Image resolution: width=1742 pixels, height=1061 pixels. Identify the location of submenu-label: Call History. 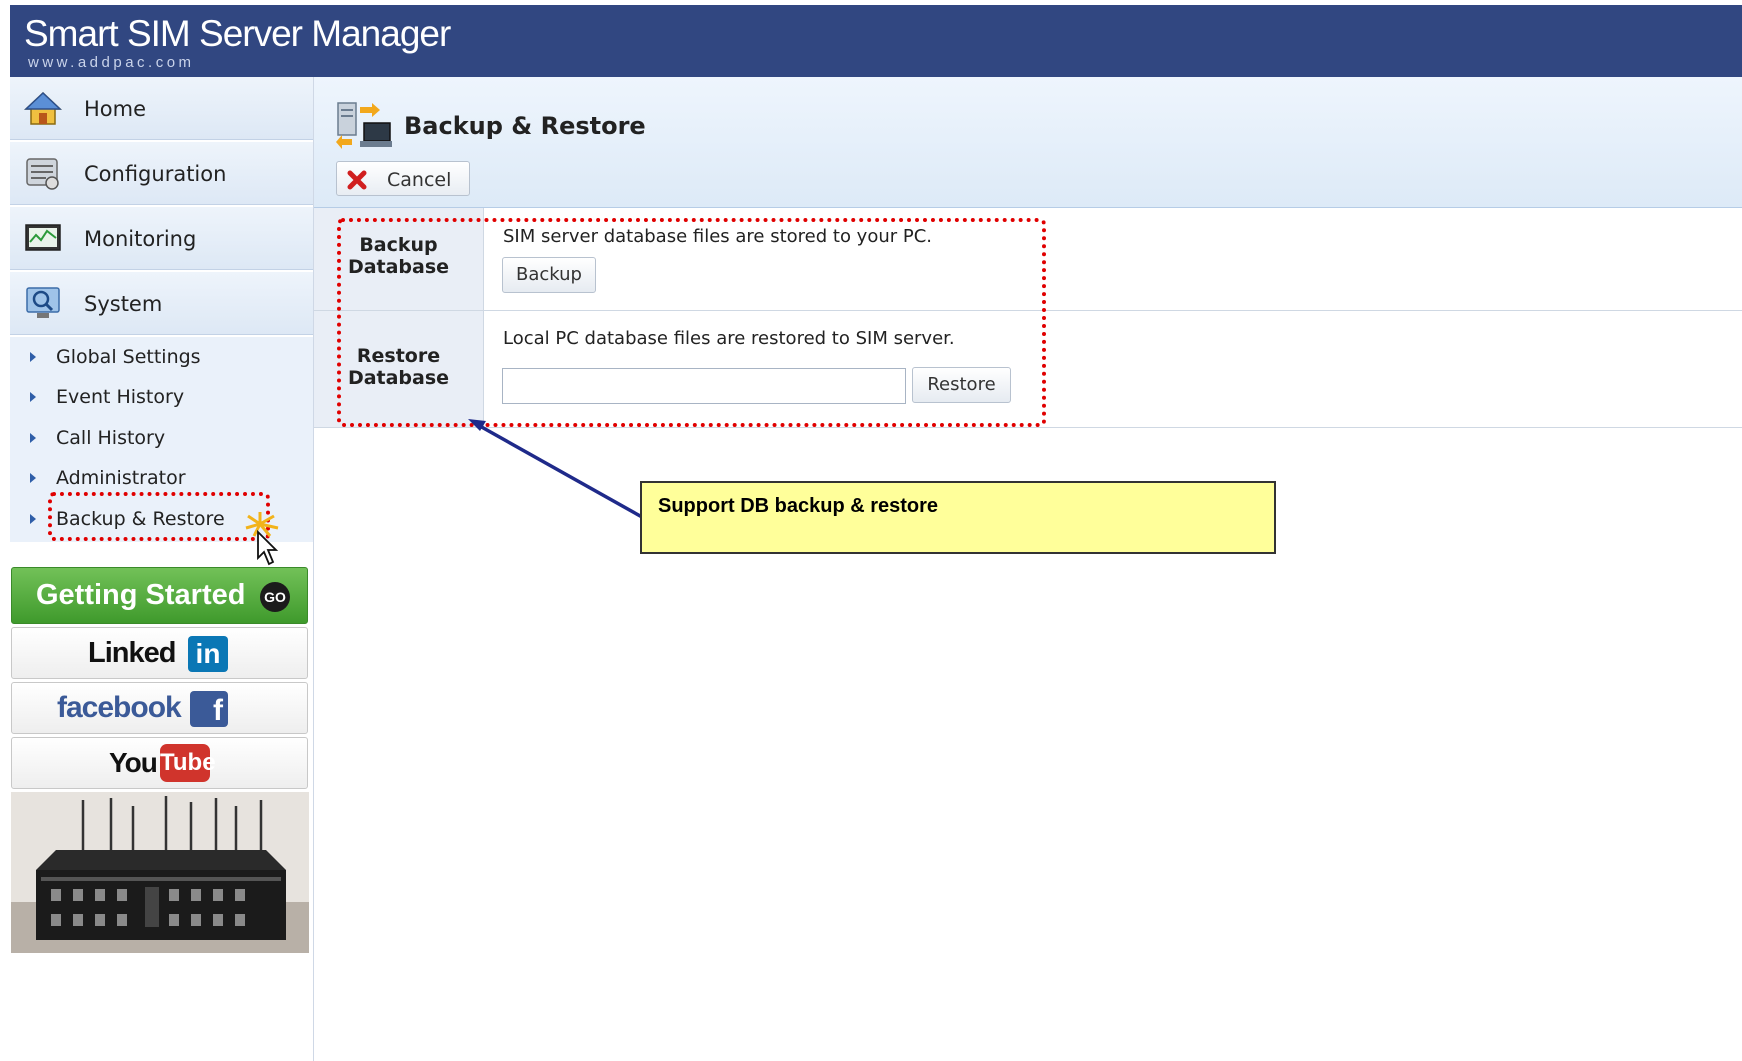
(111, 438).